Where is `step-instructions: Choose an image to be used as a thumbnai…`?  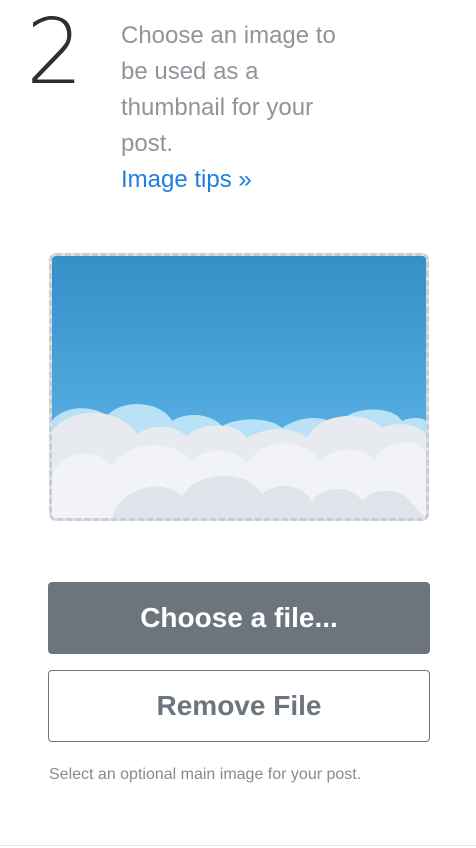 step-instructions: Choose an image to be used as a thumbnai… is located at coordinates (241, 108).